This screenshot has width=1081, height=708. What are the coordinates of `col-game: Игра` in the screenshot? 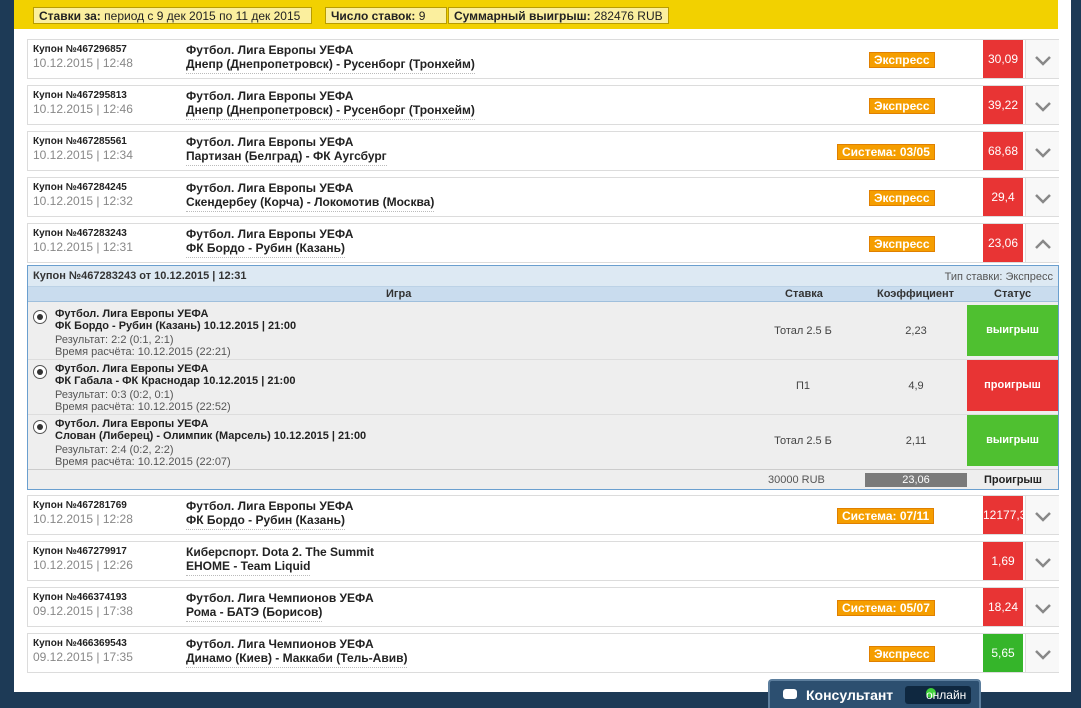 It's located at (399, 294).